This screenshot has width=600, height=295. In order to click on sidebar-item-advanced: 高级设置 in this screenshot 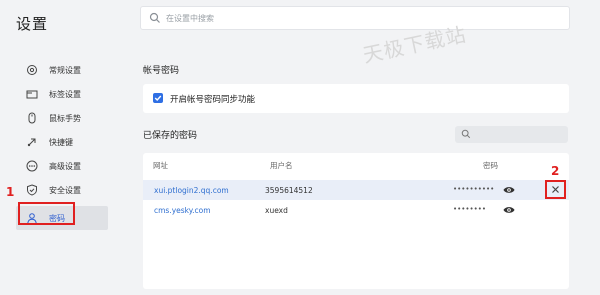, I will do `click(62, 166)`.